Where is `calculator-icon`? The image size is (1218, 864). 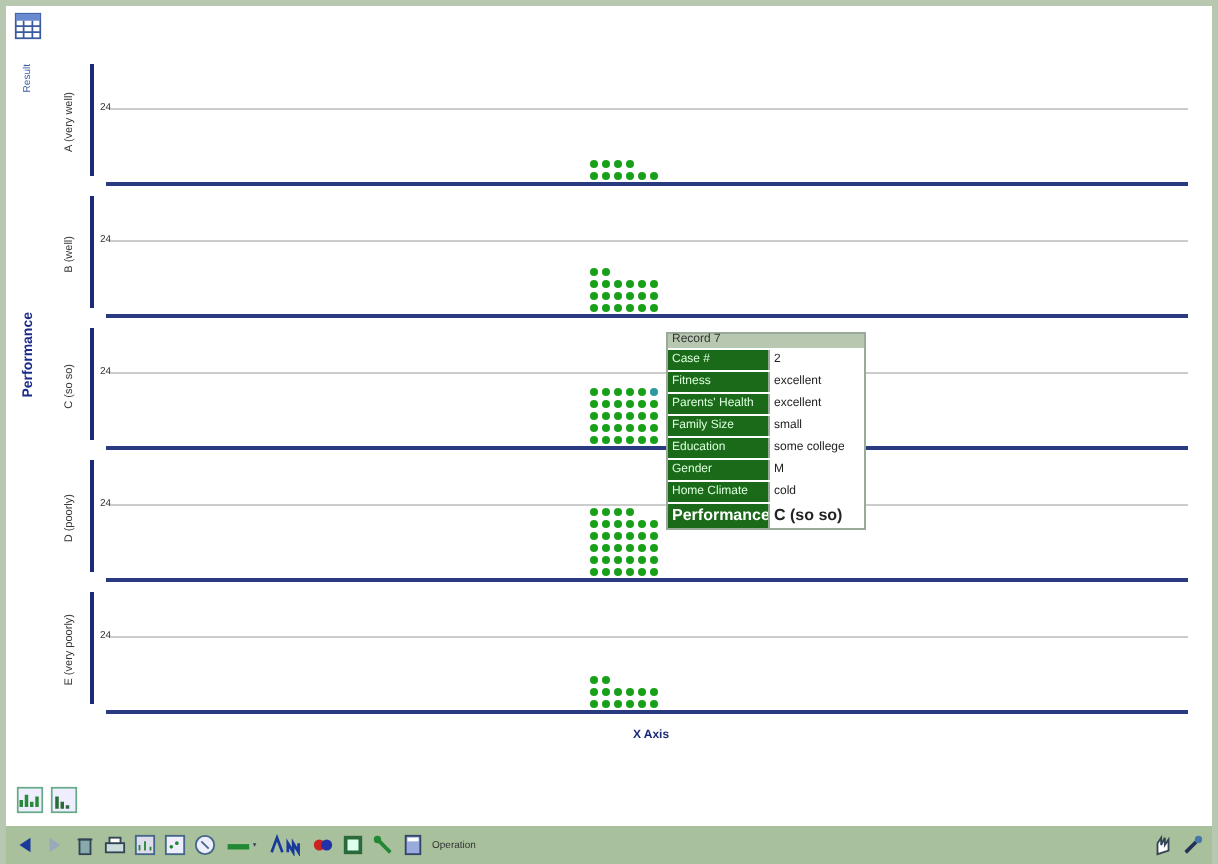 calculator-icon is located at coordinates (413, 845).